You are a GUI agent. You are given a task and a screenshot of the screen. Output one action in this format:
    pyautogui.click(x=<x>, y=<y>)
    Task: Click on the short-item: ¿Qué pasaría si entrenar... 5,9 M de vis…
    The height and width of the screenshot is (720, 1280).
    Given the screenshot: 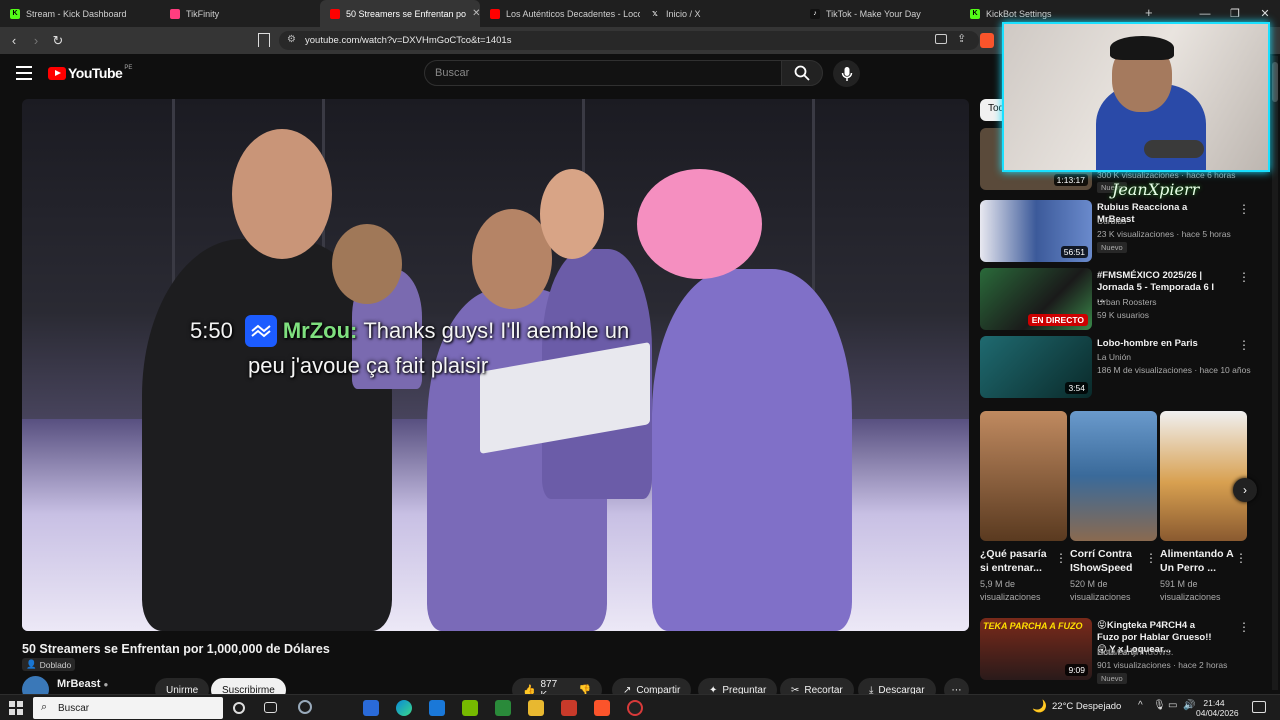 What is the action you would take?
    pyautogui.click(x=1023, y=507)
    